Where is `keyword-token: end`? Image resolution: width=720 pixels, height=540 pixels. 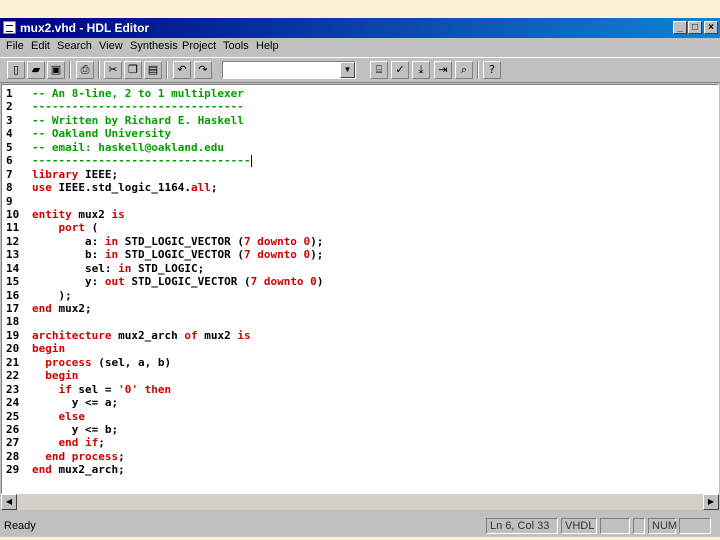 keyword-token: end is located at coordinates (42, 470).